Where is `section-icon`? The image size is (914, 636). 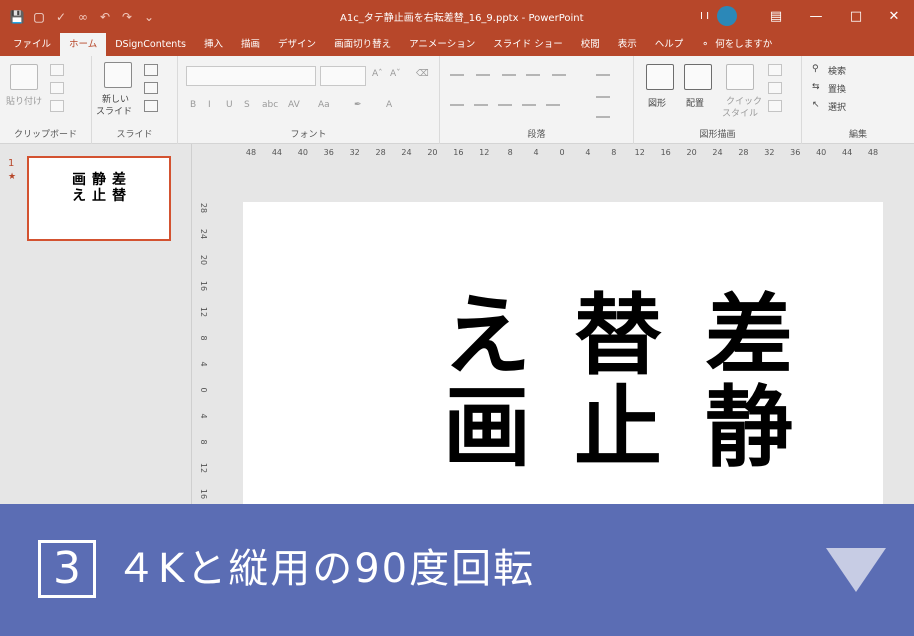
section-icon is located at coordinates (151, 106).